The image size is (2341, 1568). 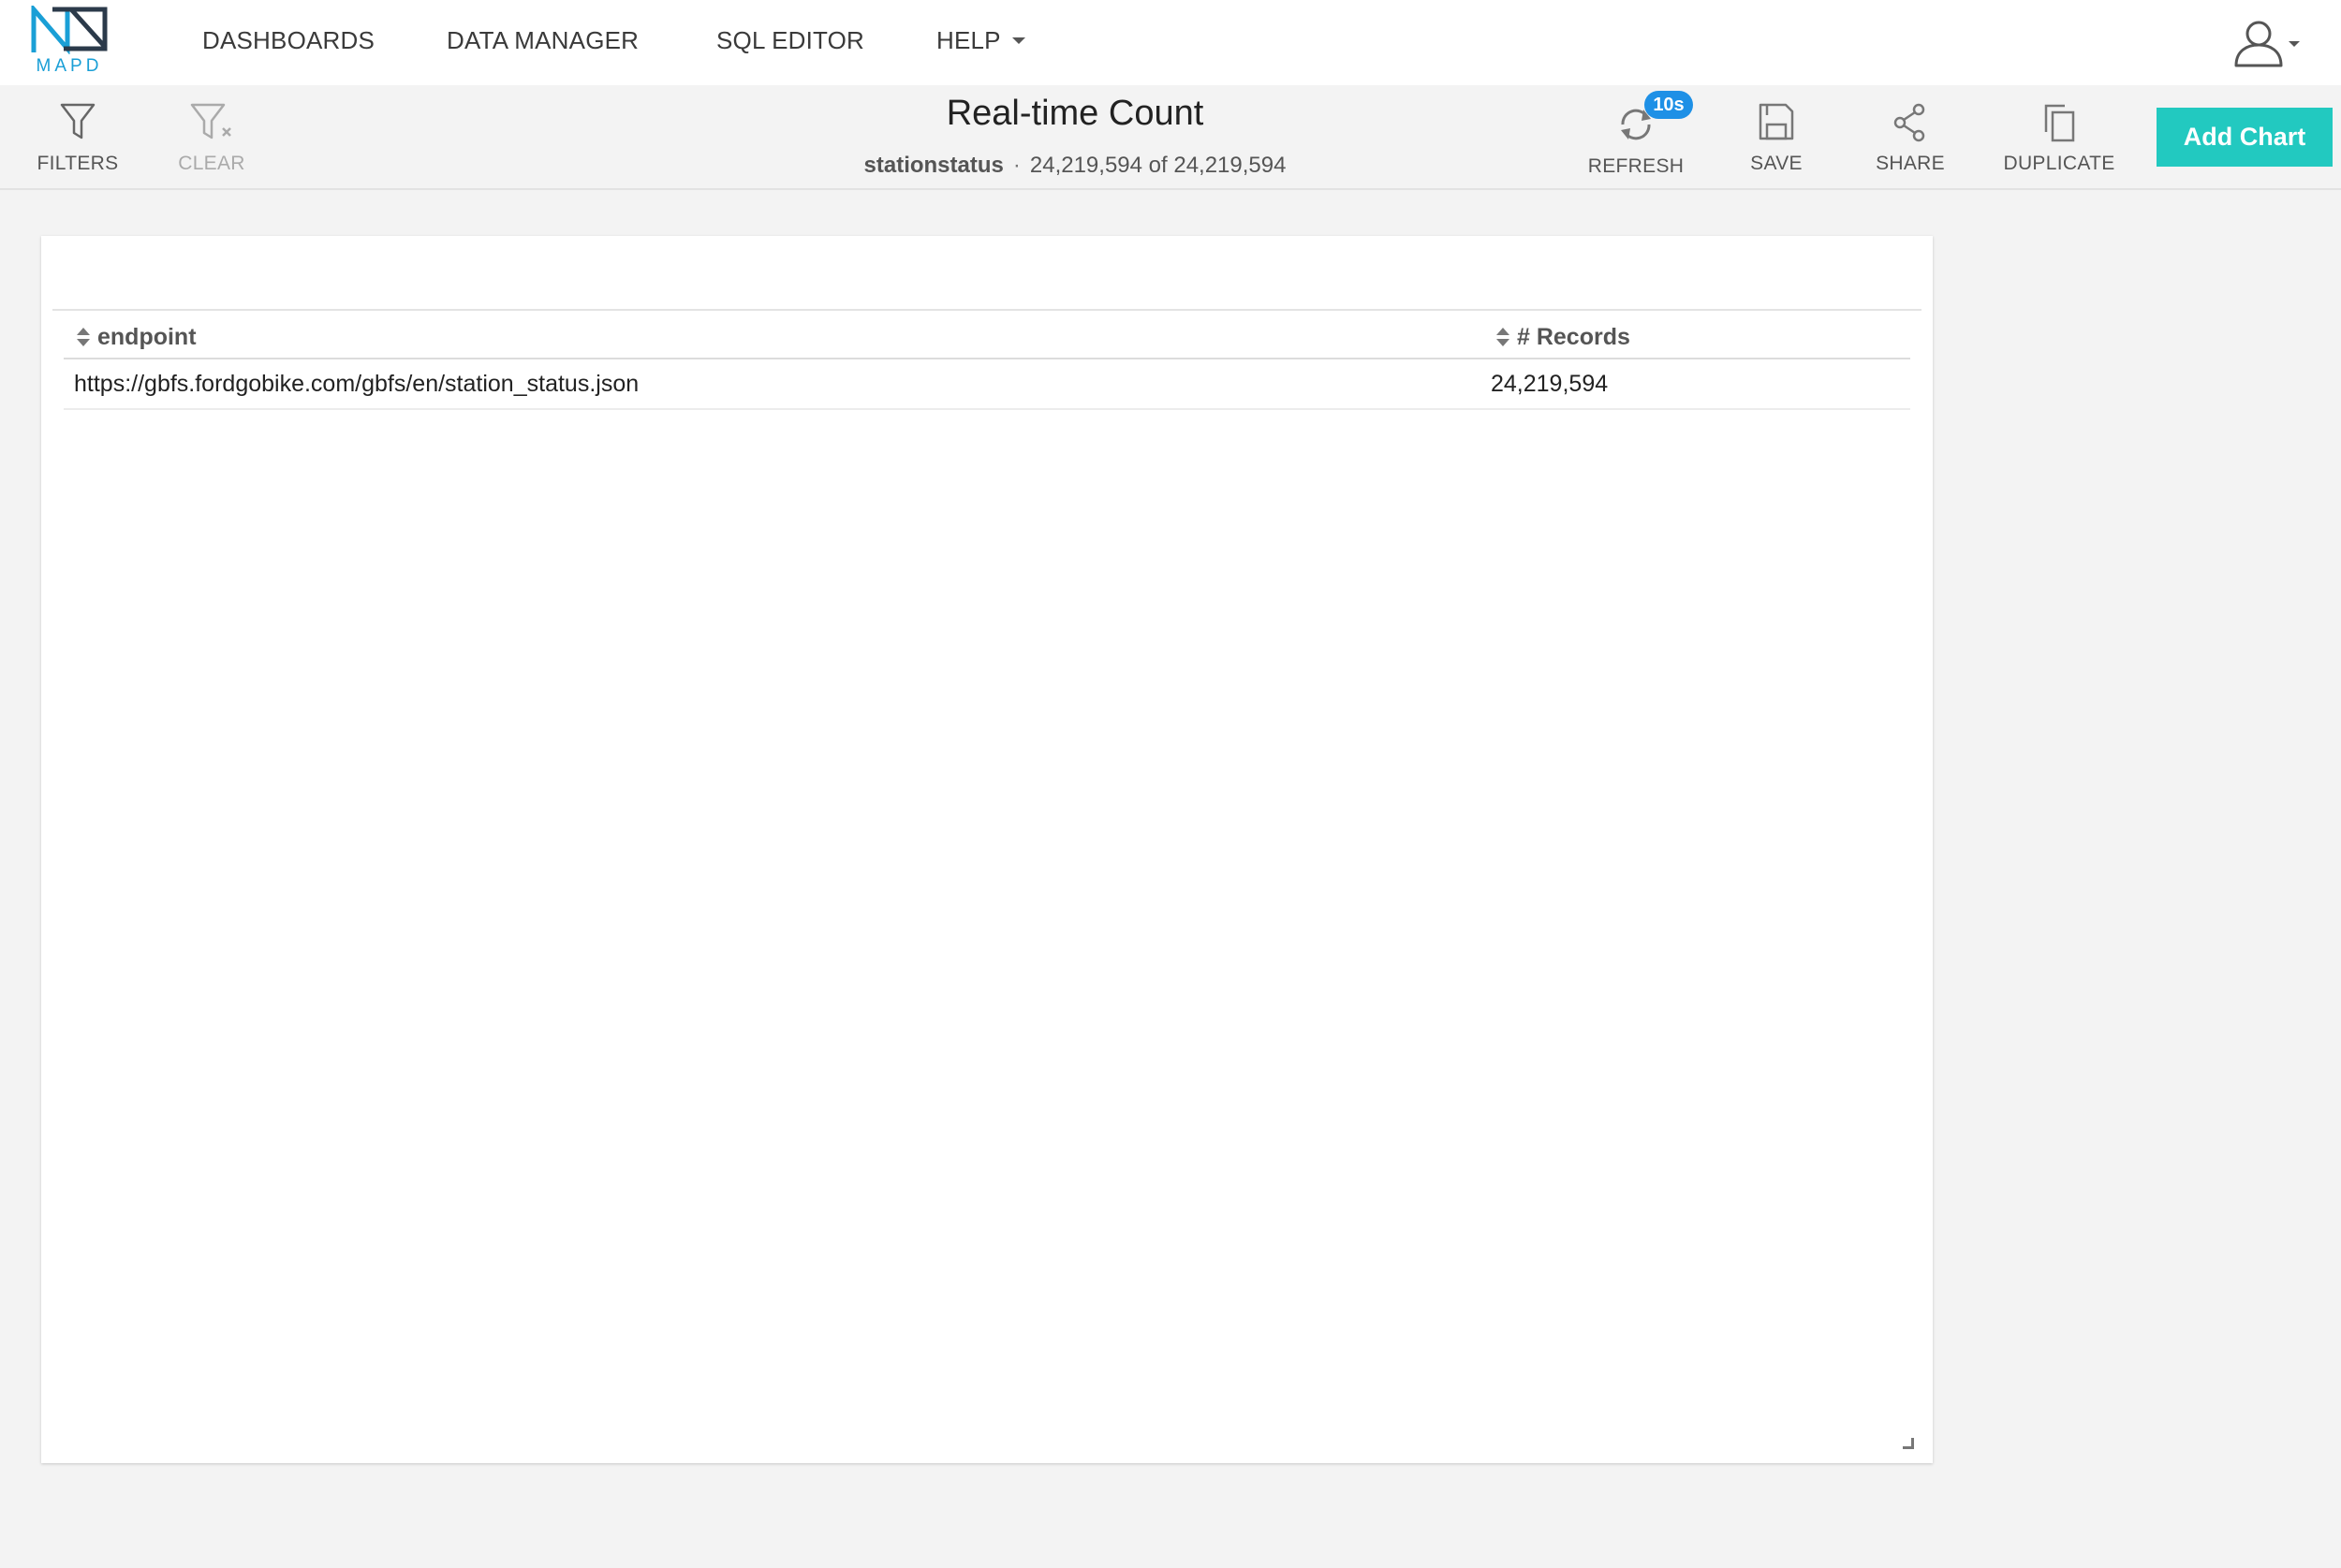 I want to click on user-menu, so click(x=2259, y=43).